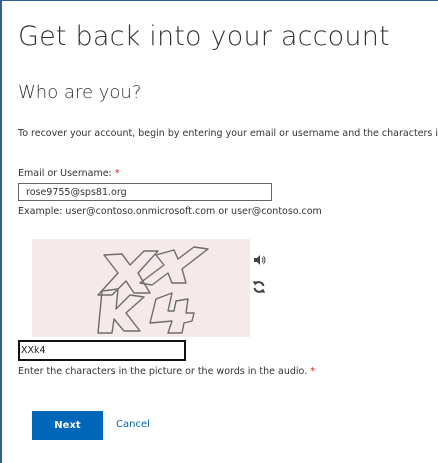 This screenshot has width=438, height=463. I want to click on refresh-icon, so click(259, 286).